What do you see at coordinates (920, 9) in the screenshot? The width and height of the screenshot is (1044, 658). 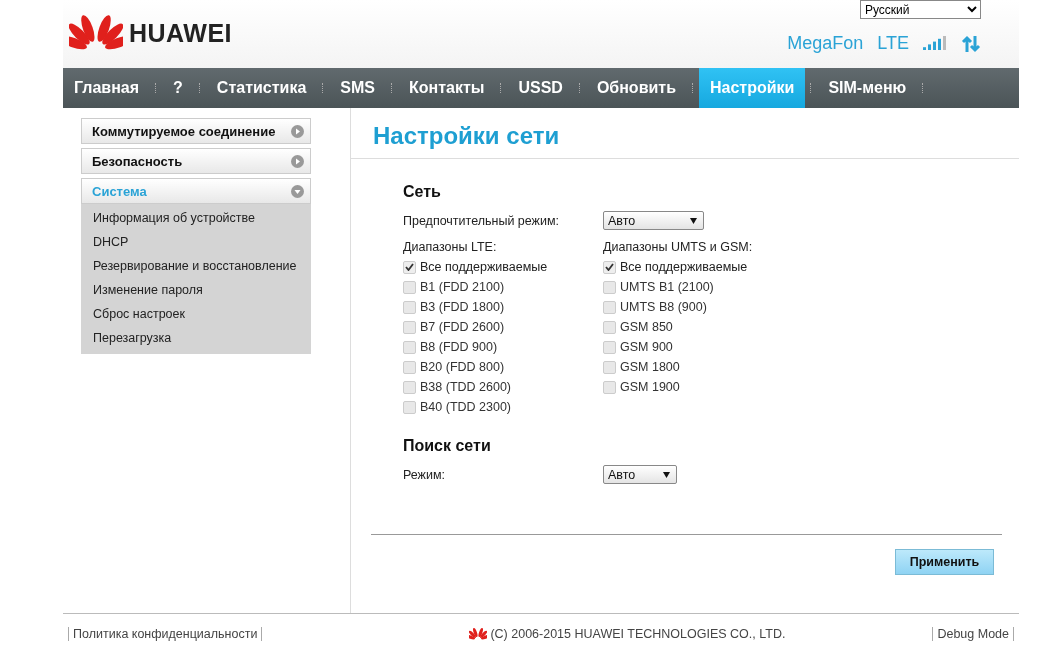 I see `language-select: Русский` at bounding box center [920, 9].